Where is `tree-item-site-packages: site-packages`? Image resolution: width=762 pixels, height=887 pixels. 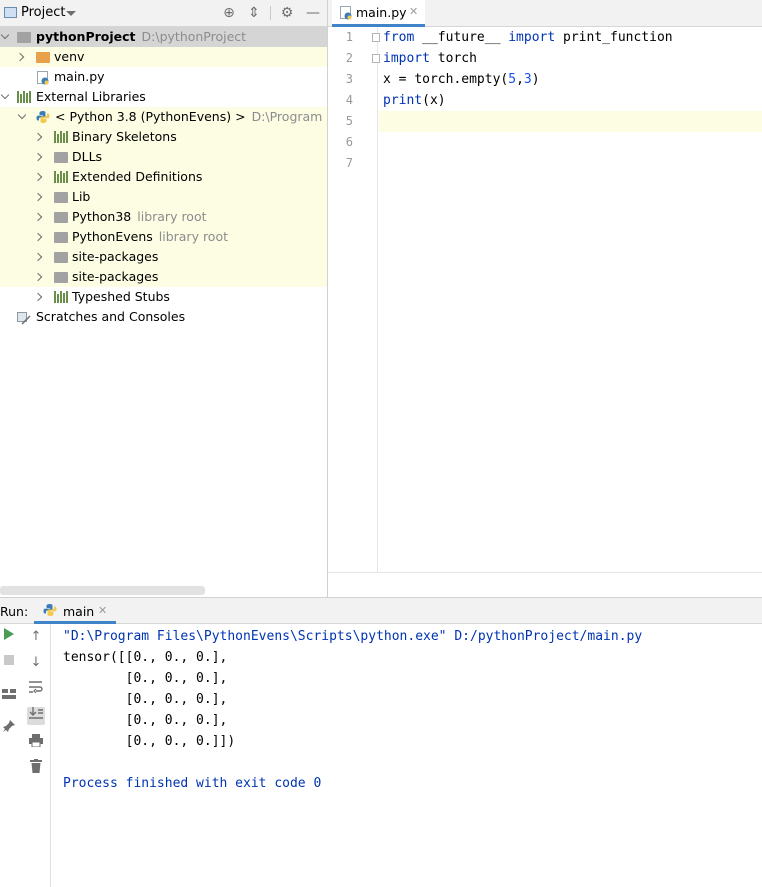 tree-item-site-packages: site-packages is located at coordinates (163, 257).